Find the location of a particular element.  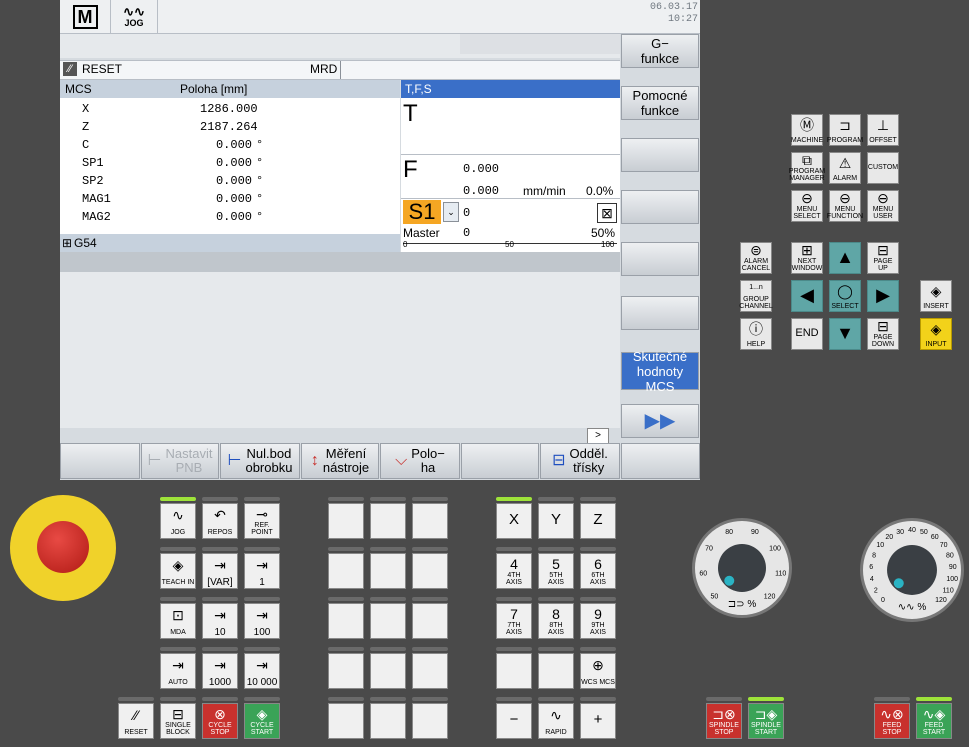

end-key: END is located at coordinates (807, 334).